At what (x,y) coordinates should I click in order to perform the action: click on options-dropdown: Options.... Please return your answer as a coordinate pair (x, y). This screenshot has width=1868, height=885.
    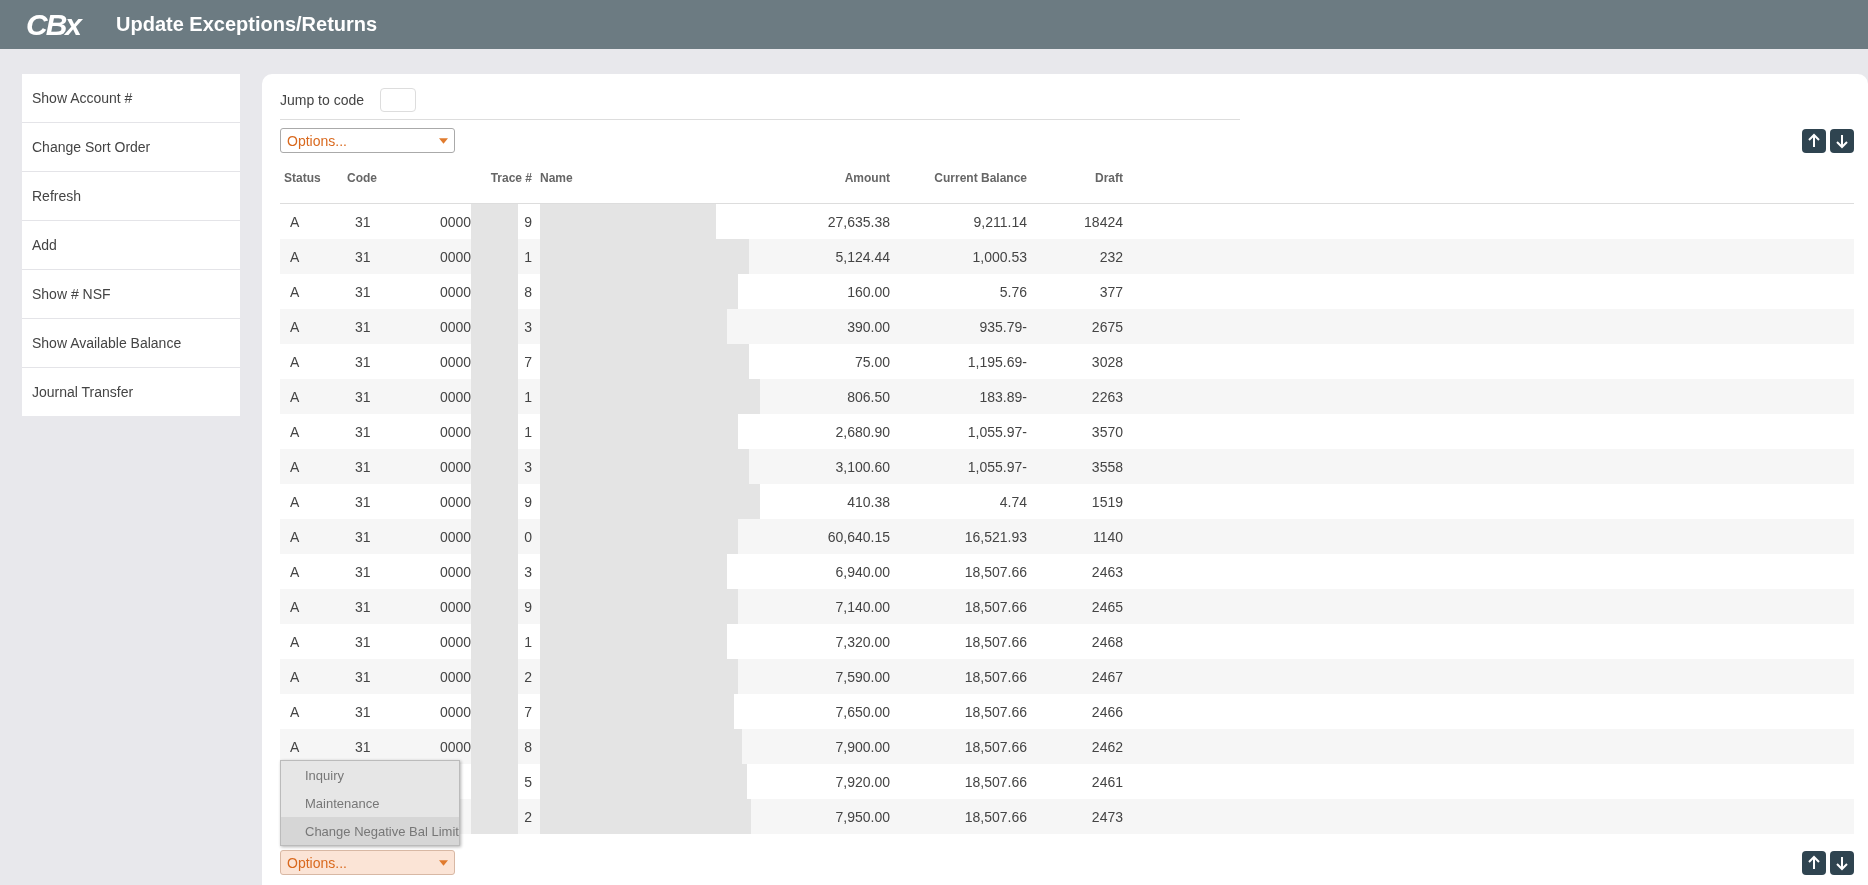
    Looking at the image, I should click on (367, 140).